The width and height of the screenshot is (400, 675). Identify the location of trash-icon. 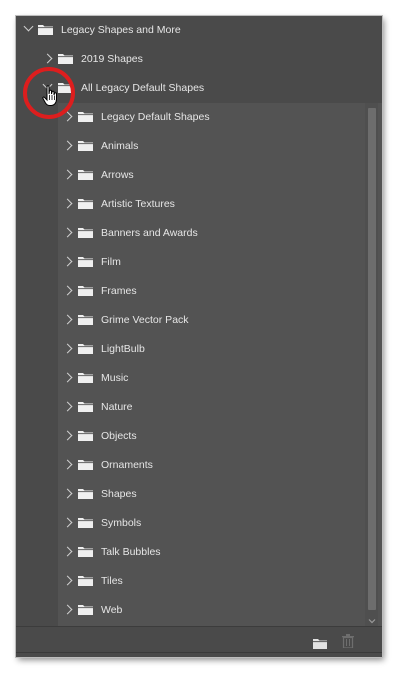
(348, 641).